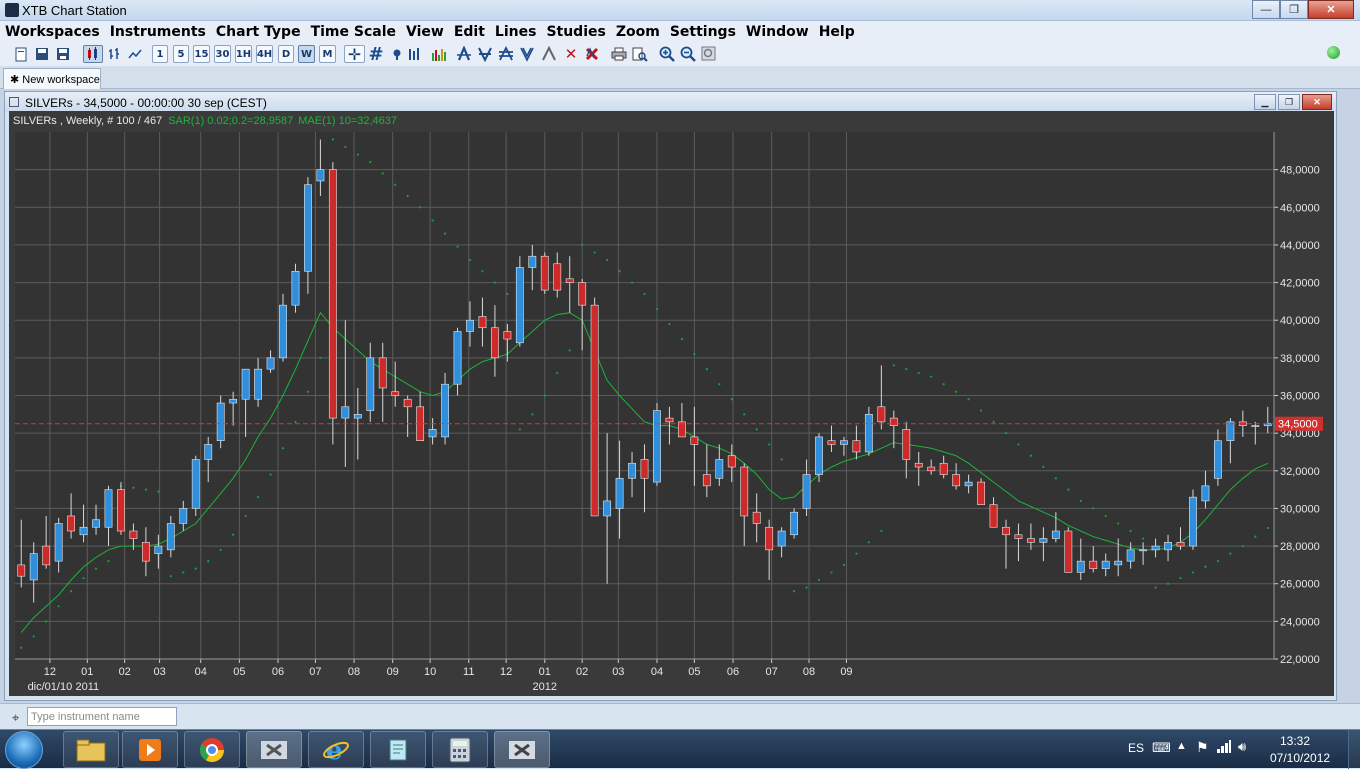 Image resolution: width=1360 pixels, height=769 pixels. I want to click on menu-edit: Edit, so click(469, 32).